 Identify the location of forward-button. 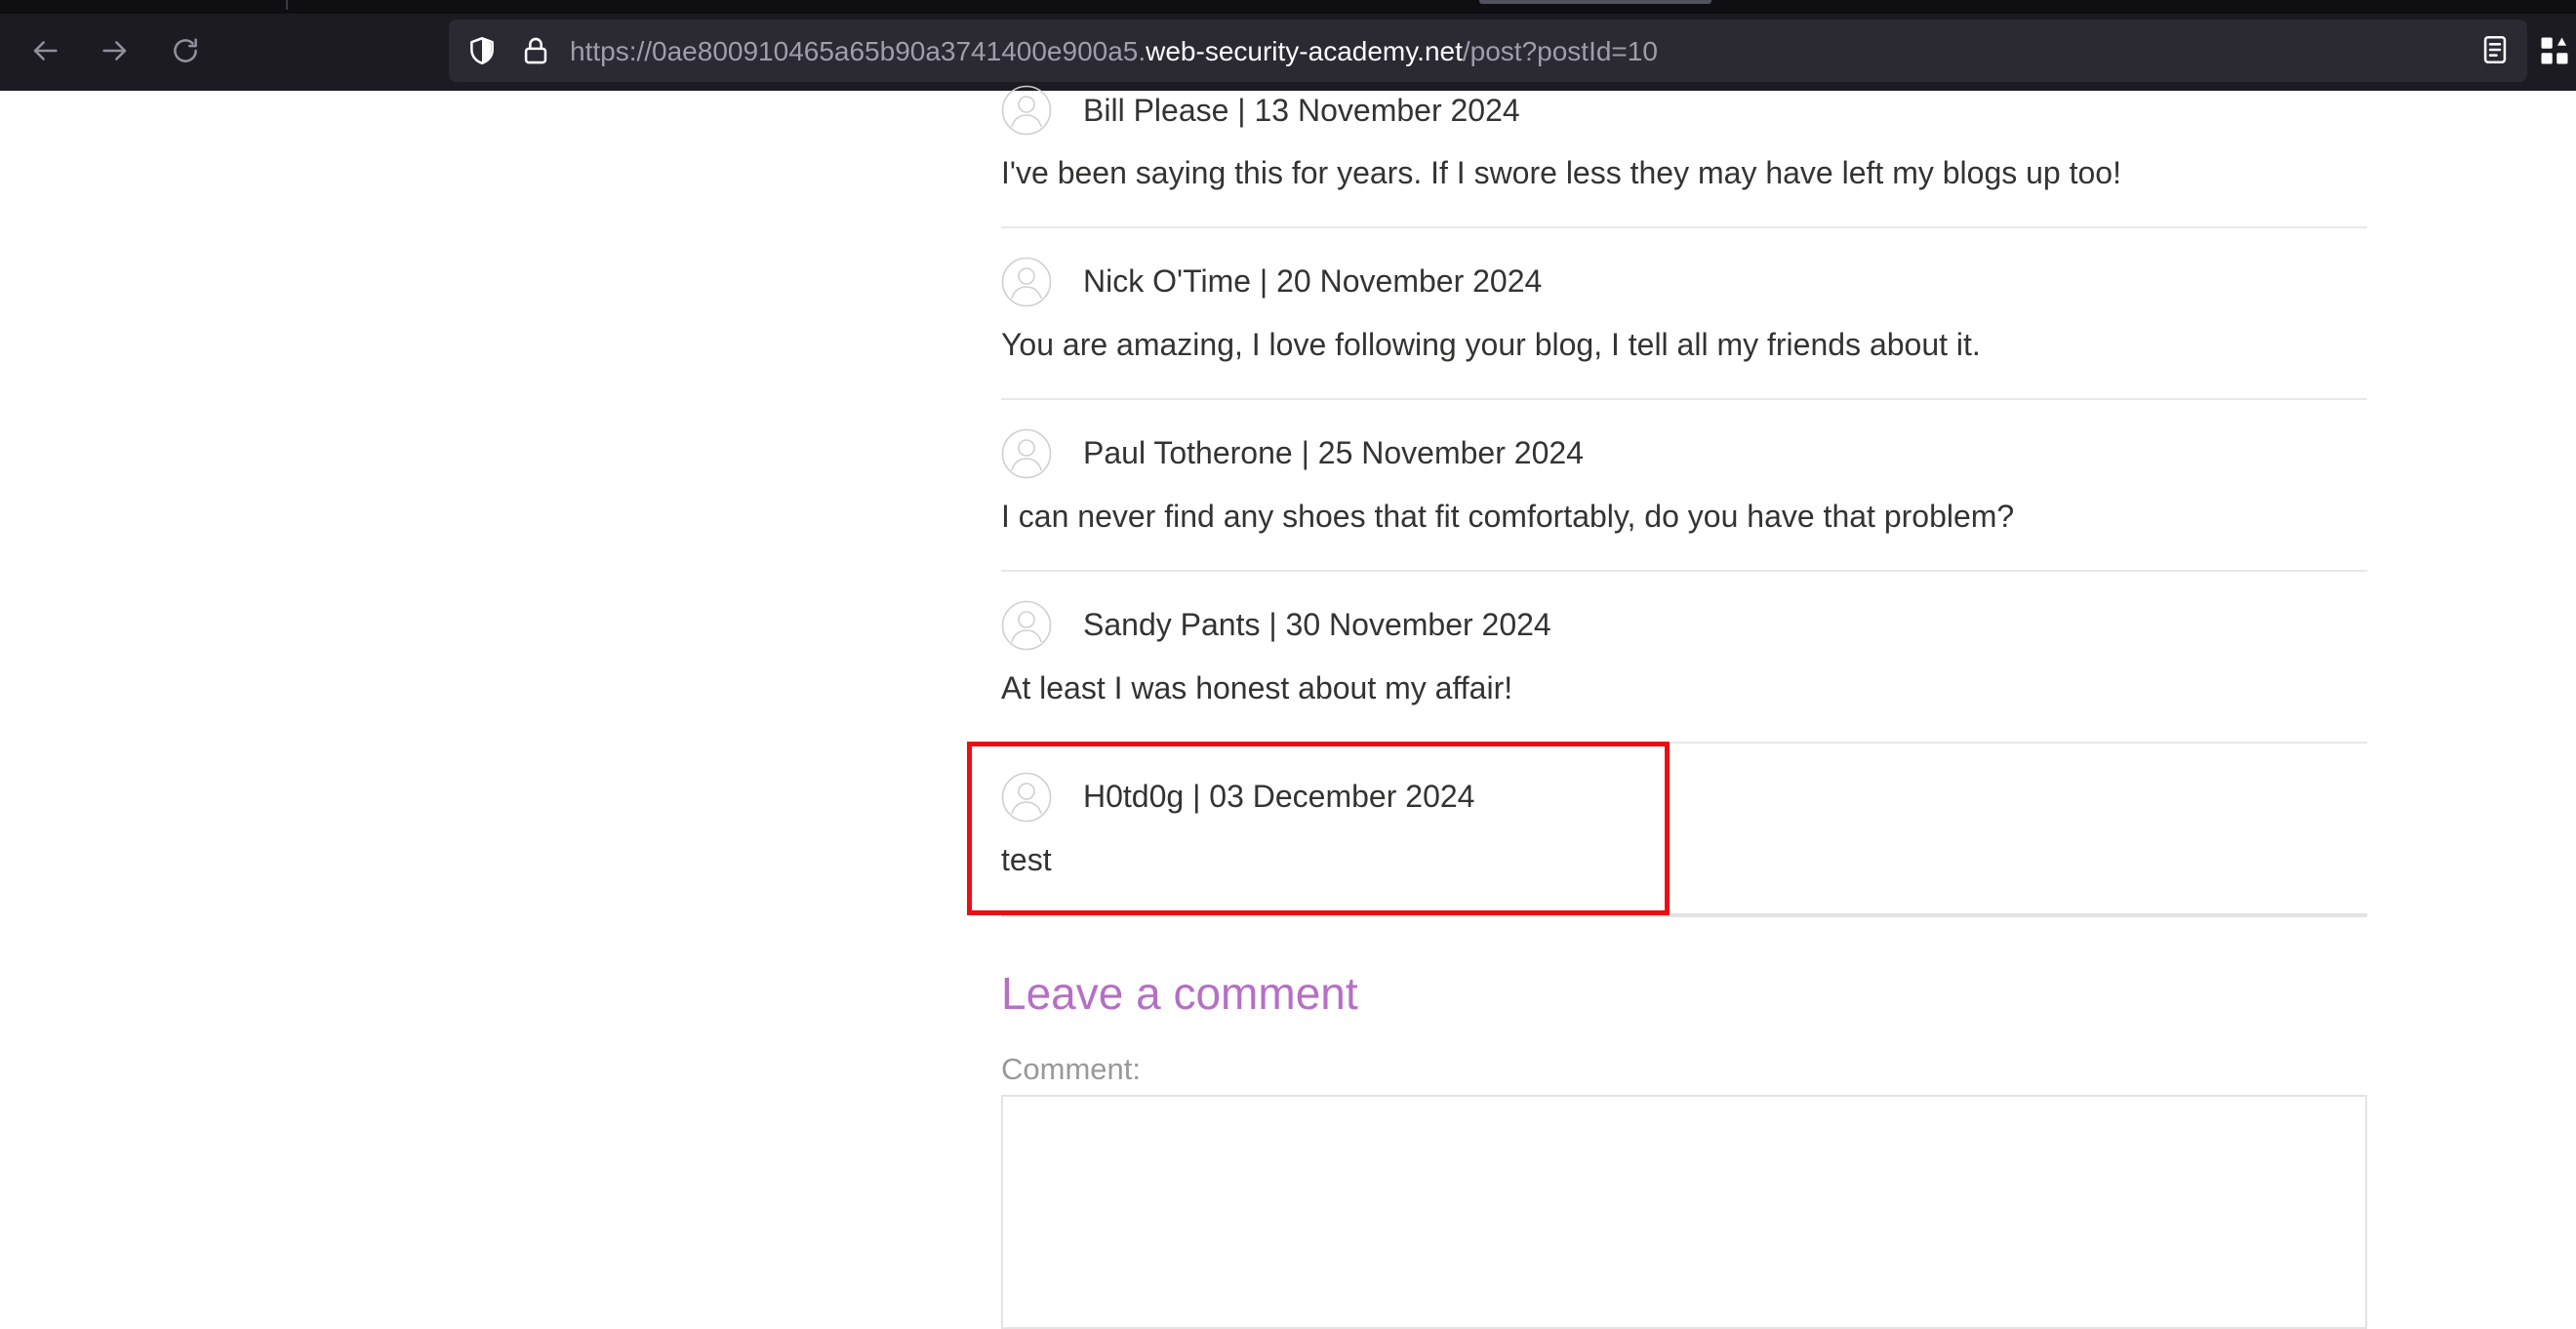
(115, 51).